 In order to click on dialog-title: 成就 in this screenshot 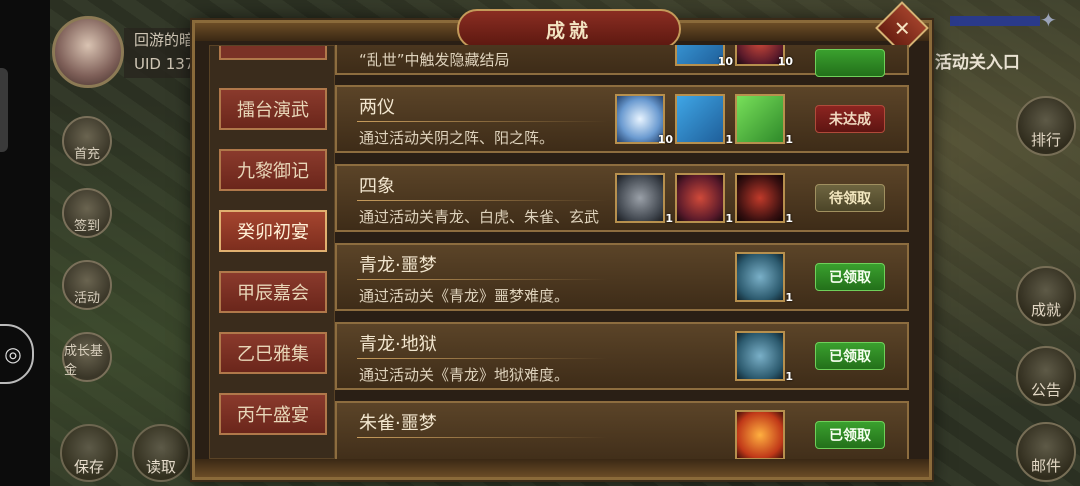, I will do `click(568, 30)`.